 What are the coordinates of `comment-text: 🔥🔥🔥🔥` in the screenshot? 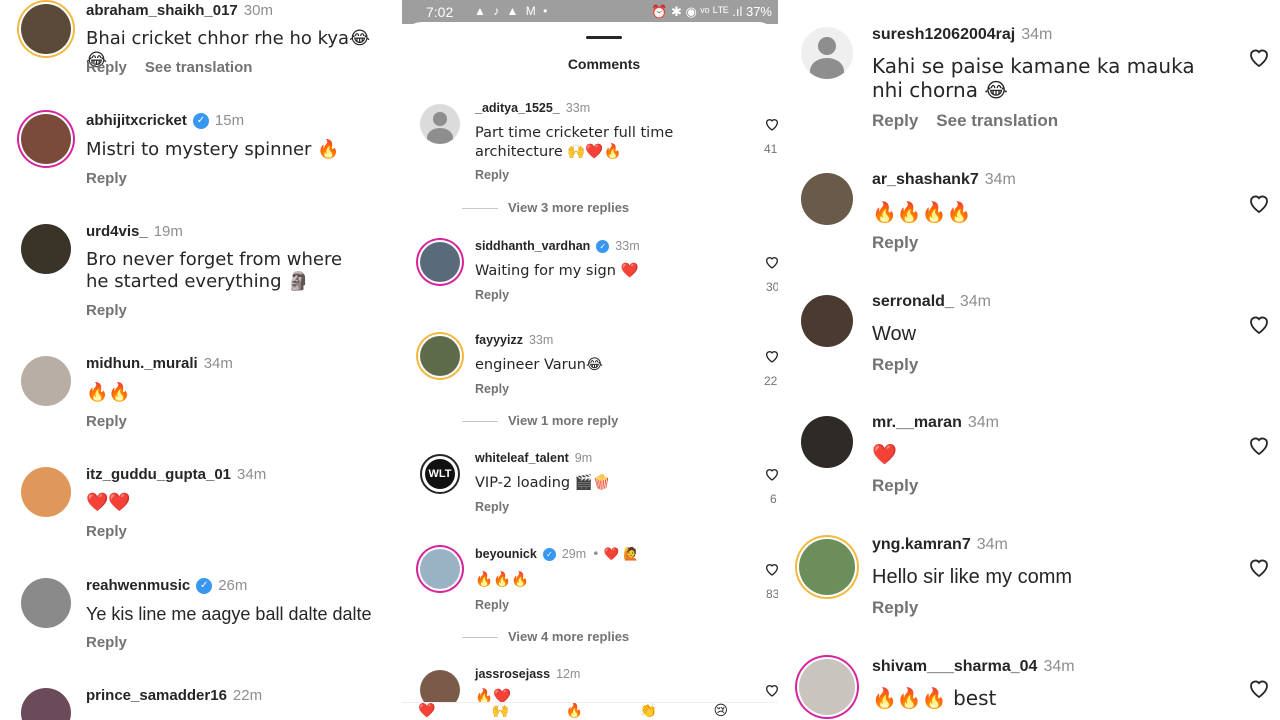 It's located at (922, 212).